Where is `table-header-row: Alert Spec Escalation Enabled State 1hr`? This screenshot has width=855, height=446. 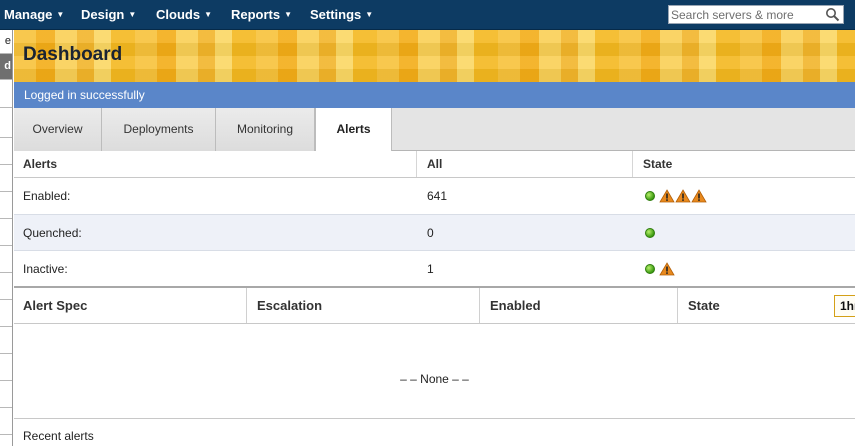 table-header-row: Alert Spec Escalation Enabled State 1hr is located at coordinates (434, 306).